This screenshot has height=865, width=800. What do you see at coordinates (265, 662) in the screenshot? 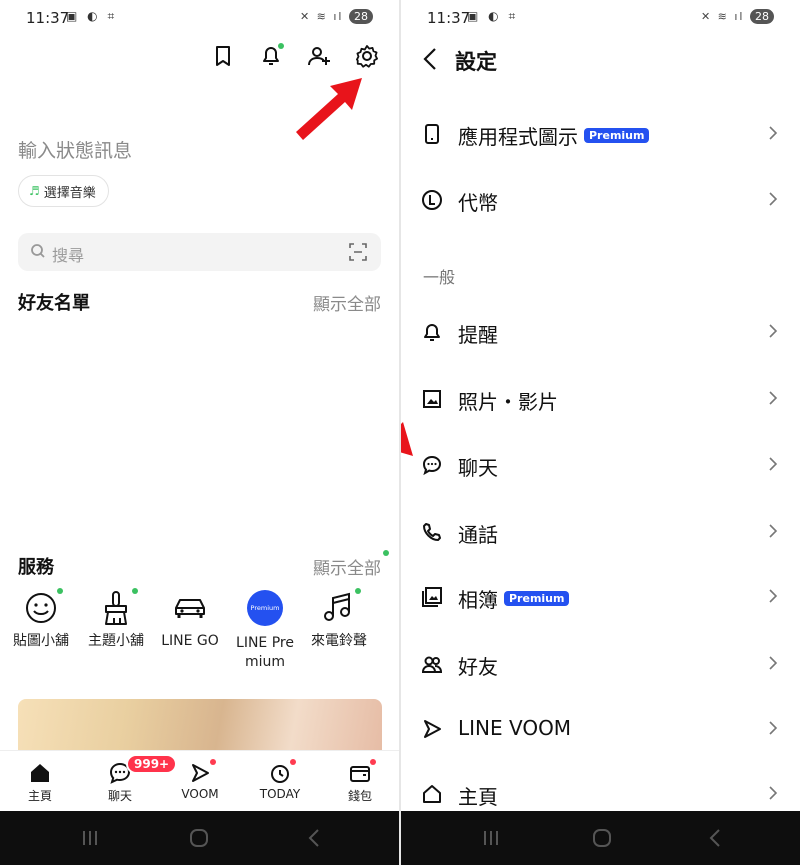
I see `service-label-line2: mium` at bounding box center [265, 662].